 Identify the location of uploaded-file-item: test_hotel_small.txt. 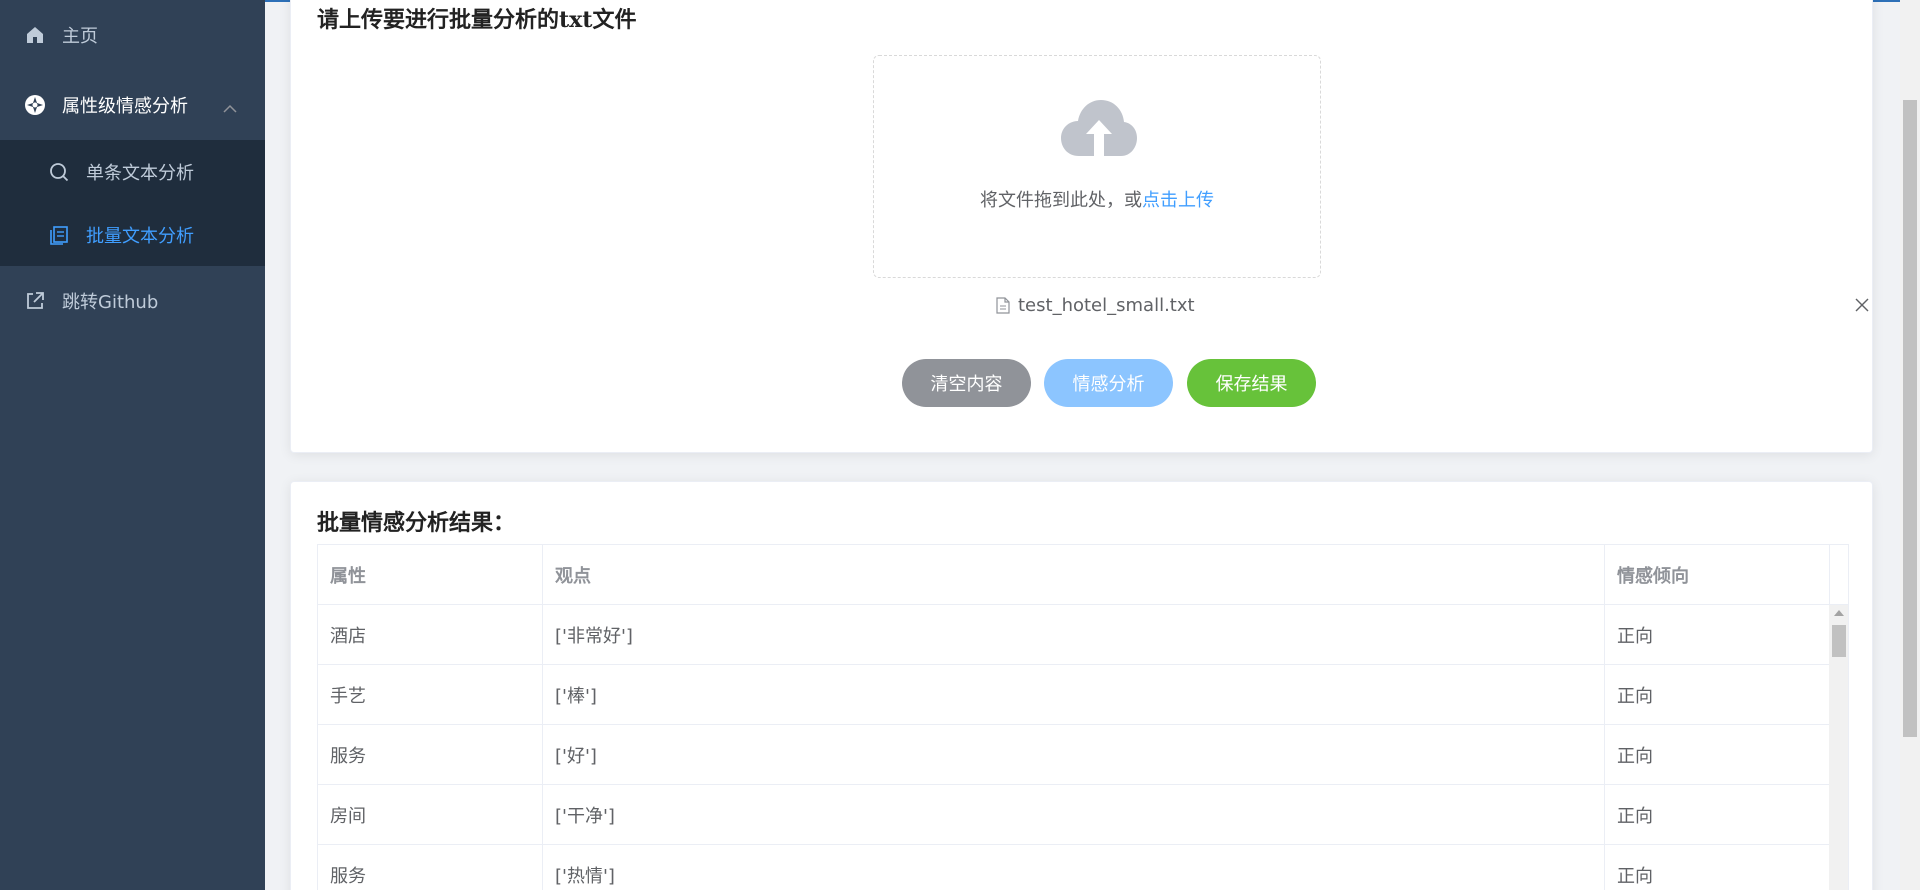
(1095, 305).